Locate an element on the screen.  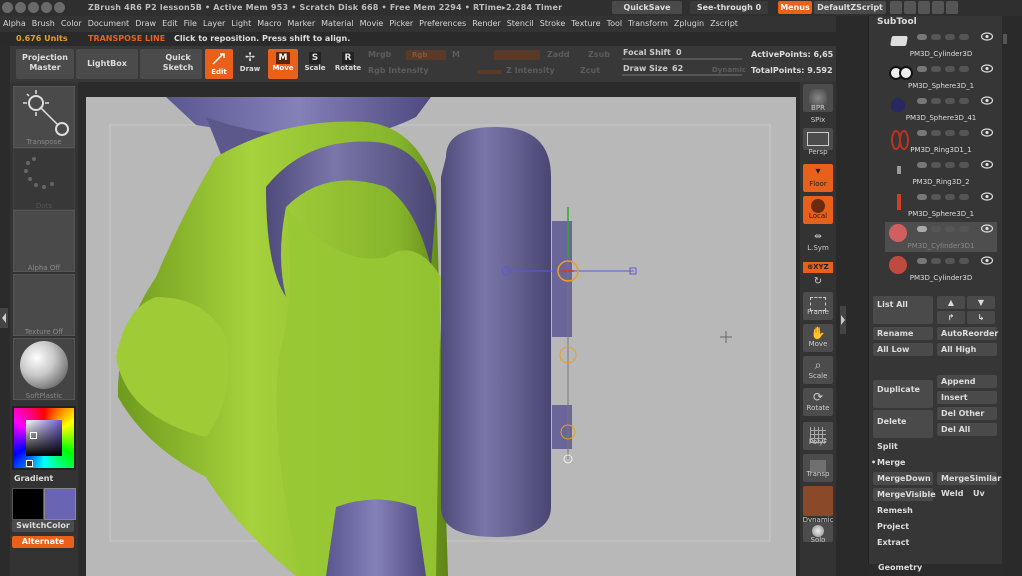
all-high-button: All High is located at coordinates (967, 349).